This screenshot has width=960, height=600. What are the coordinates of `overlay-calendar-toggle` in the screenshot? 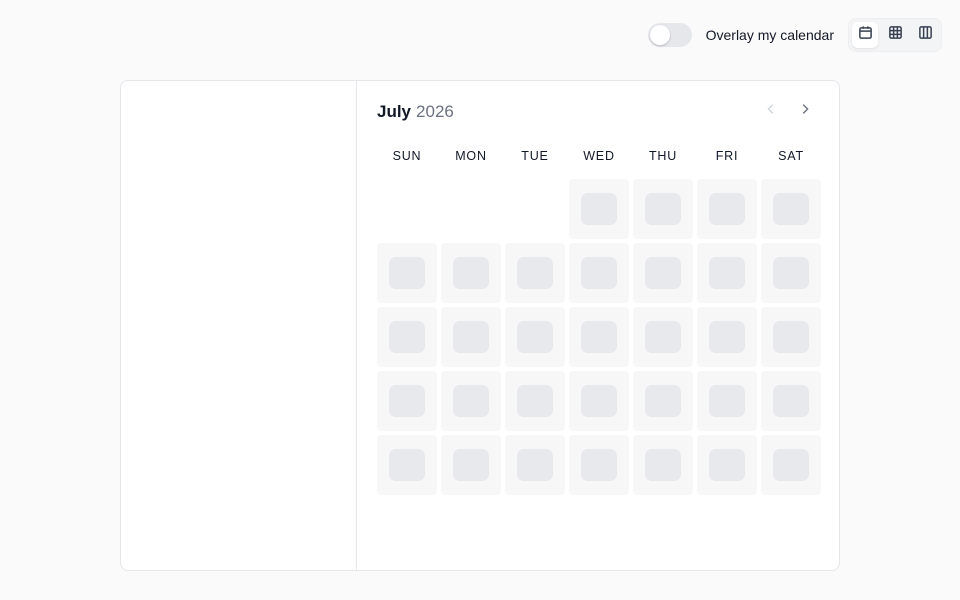 It's located at (669, 35).